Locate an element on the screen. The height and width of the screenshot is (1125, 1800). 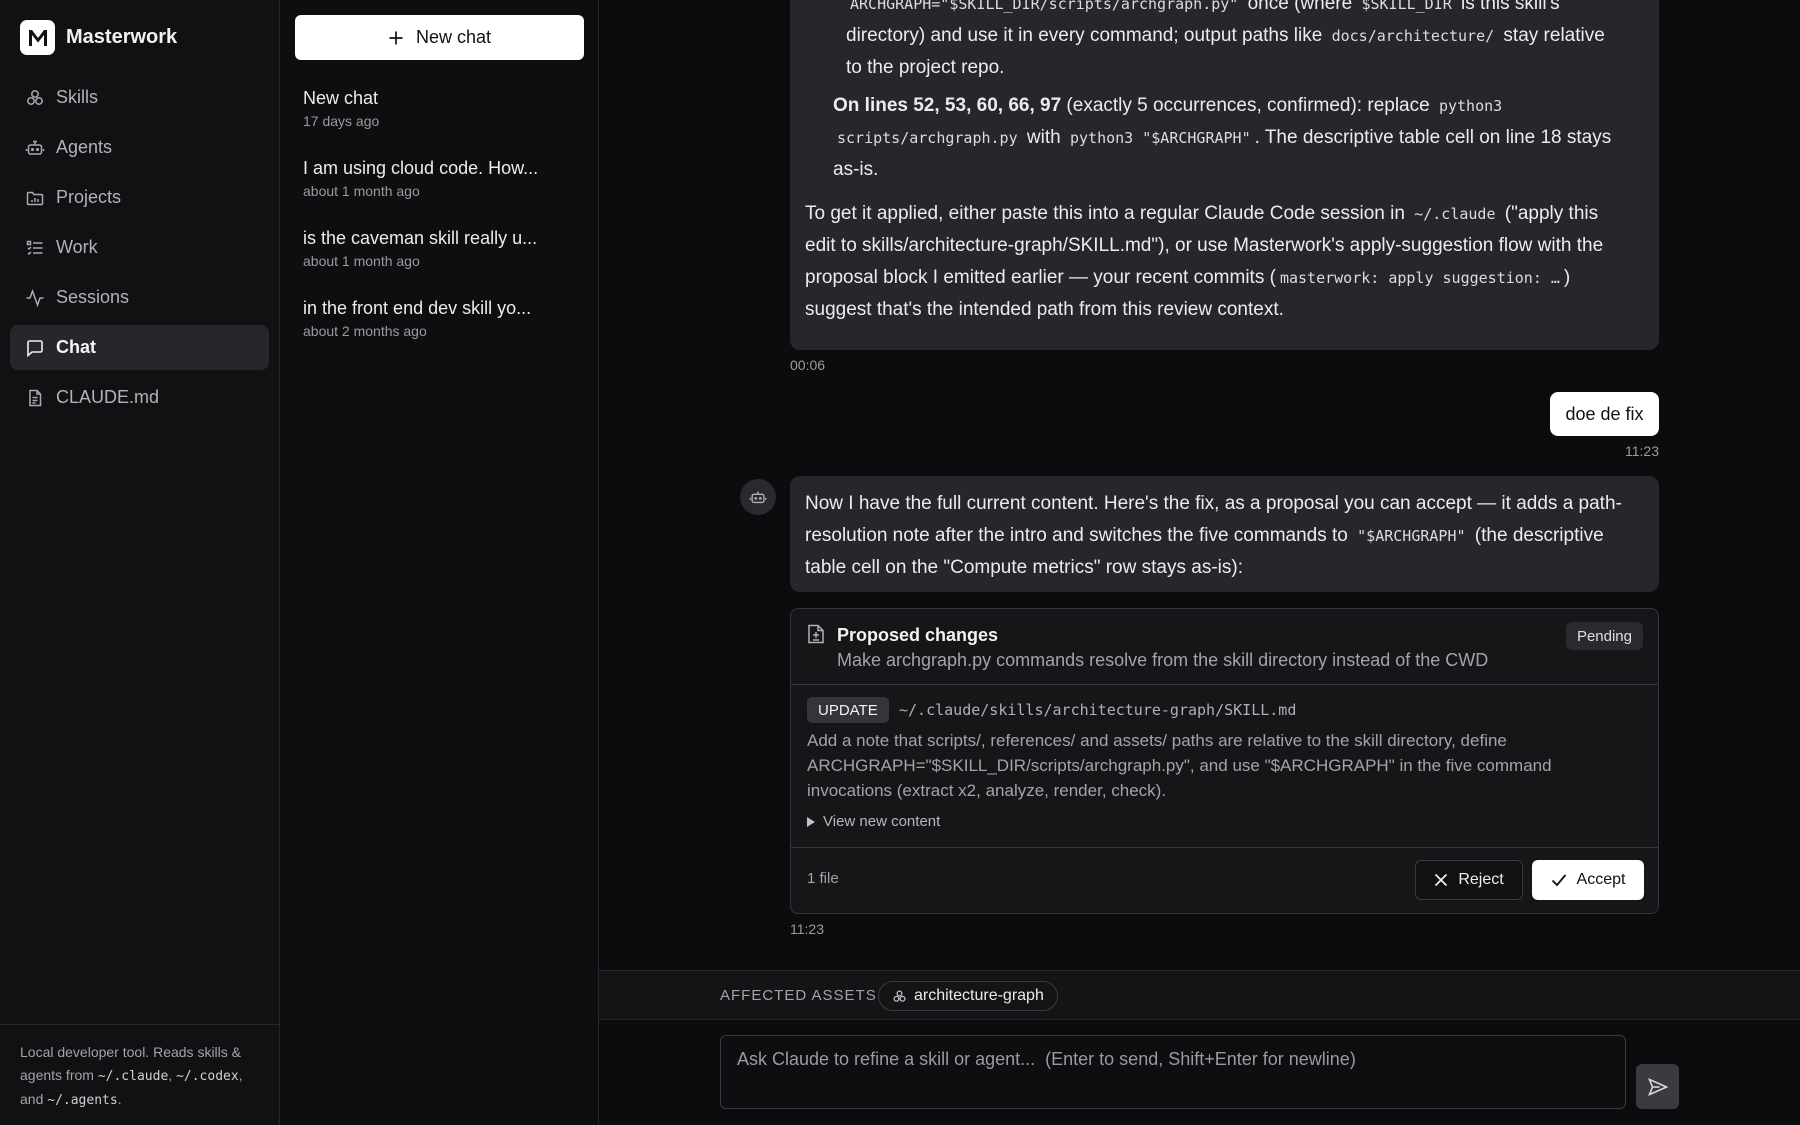
plus-icon is located at coordinates (396, 37).